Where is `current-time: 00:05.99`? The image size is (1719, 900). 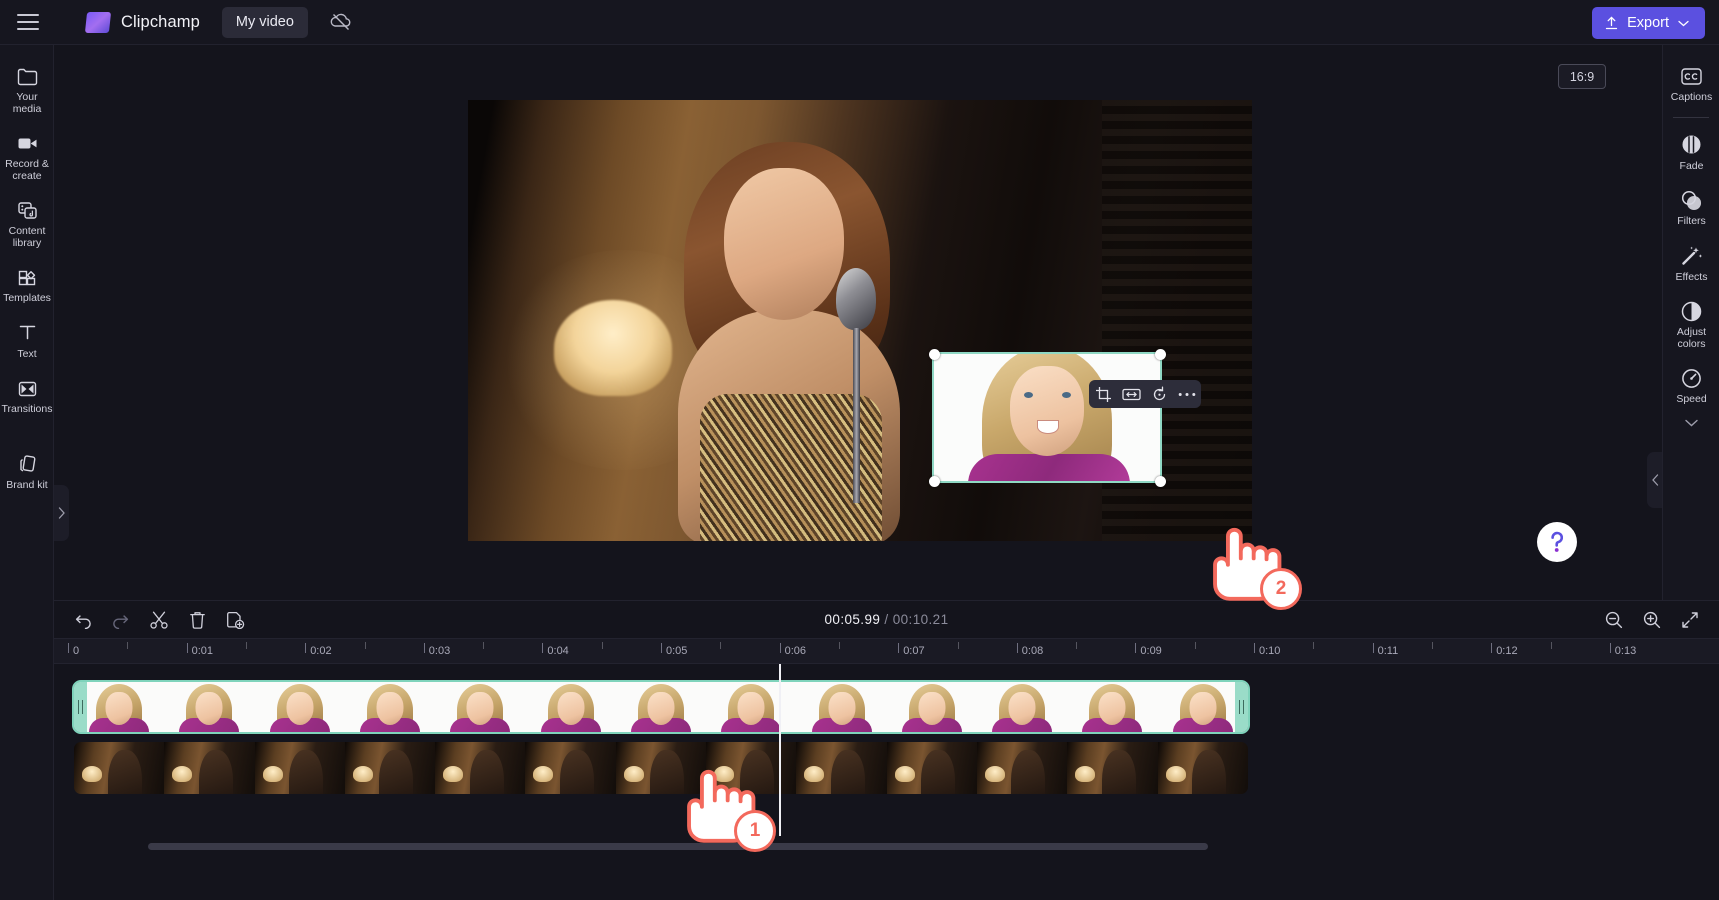 current-time: 00:05.99 is located at coordinates (852, 619).